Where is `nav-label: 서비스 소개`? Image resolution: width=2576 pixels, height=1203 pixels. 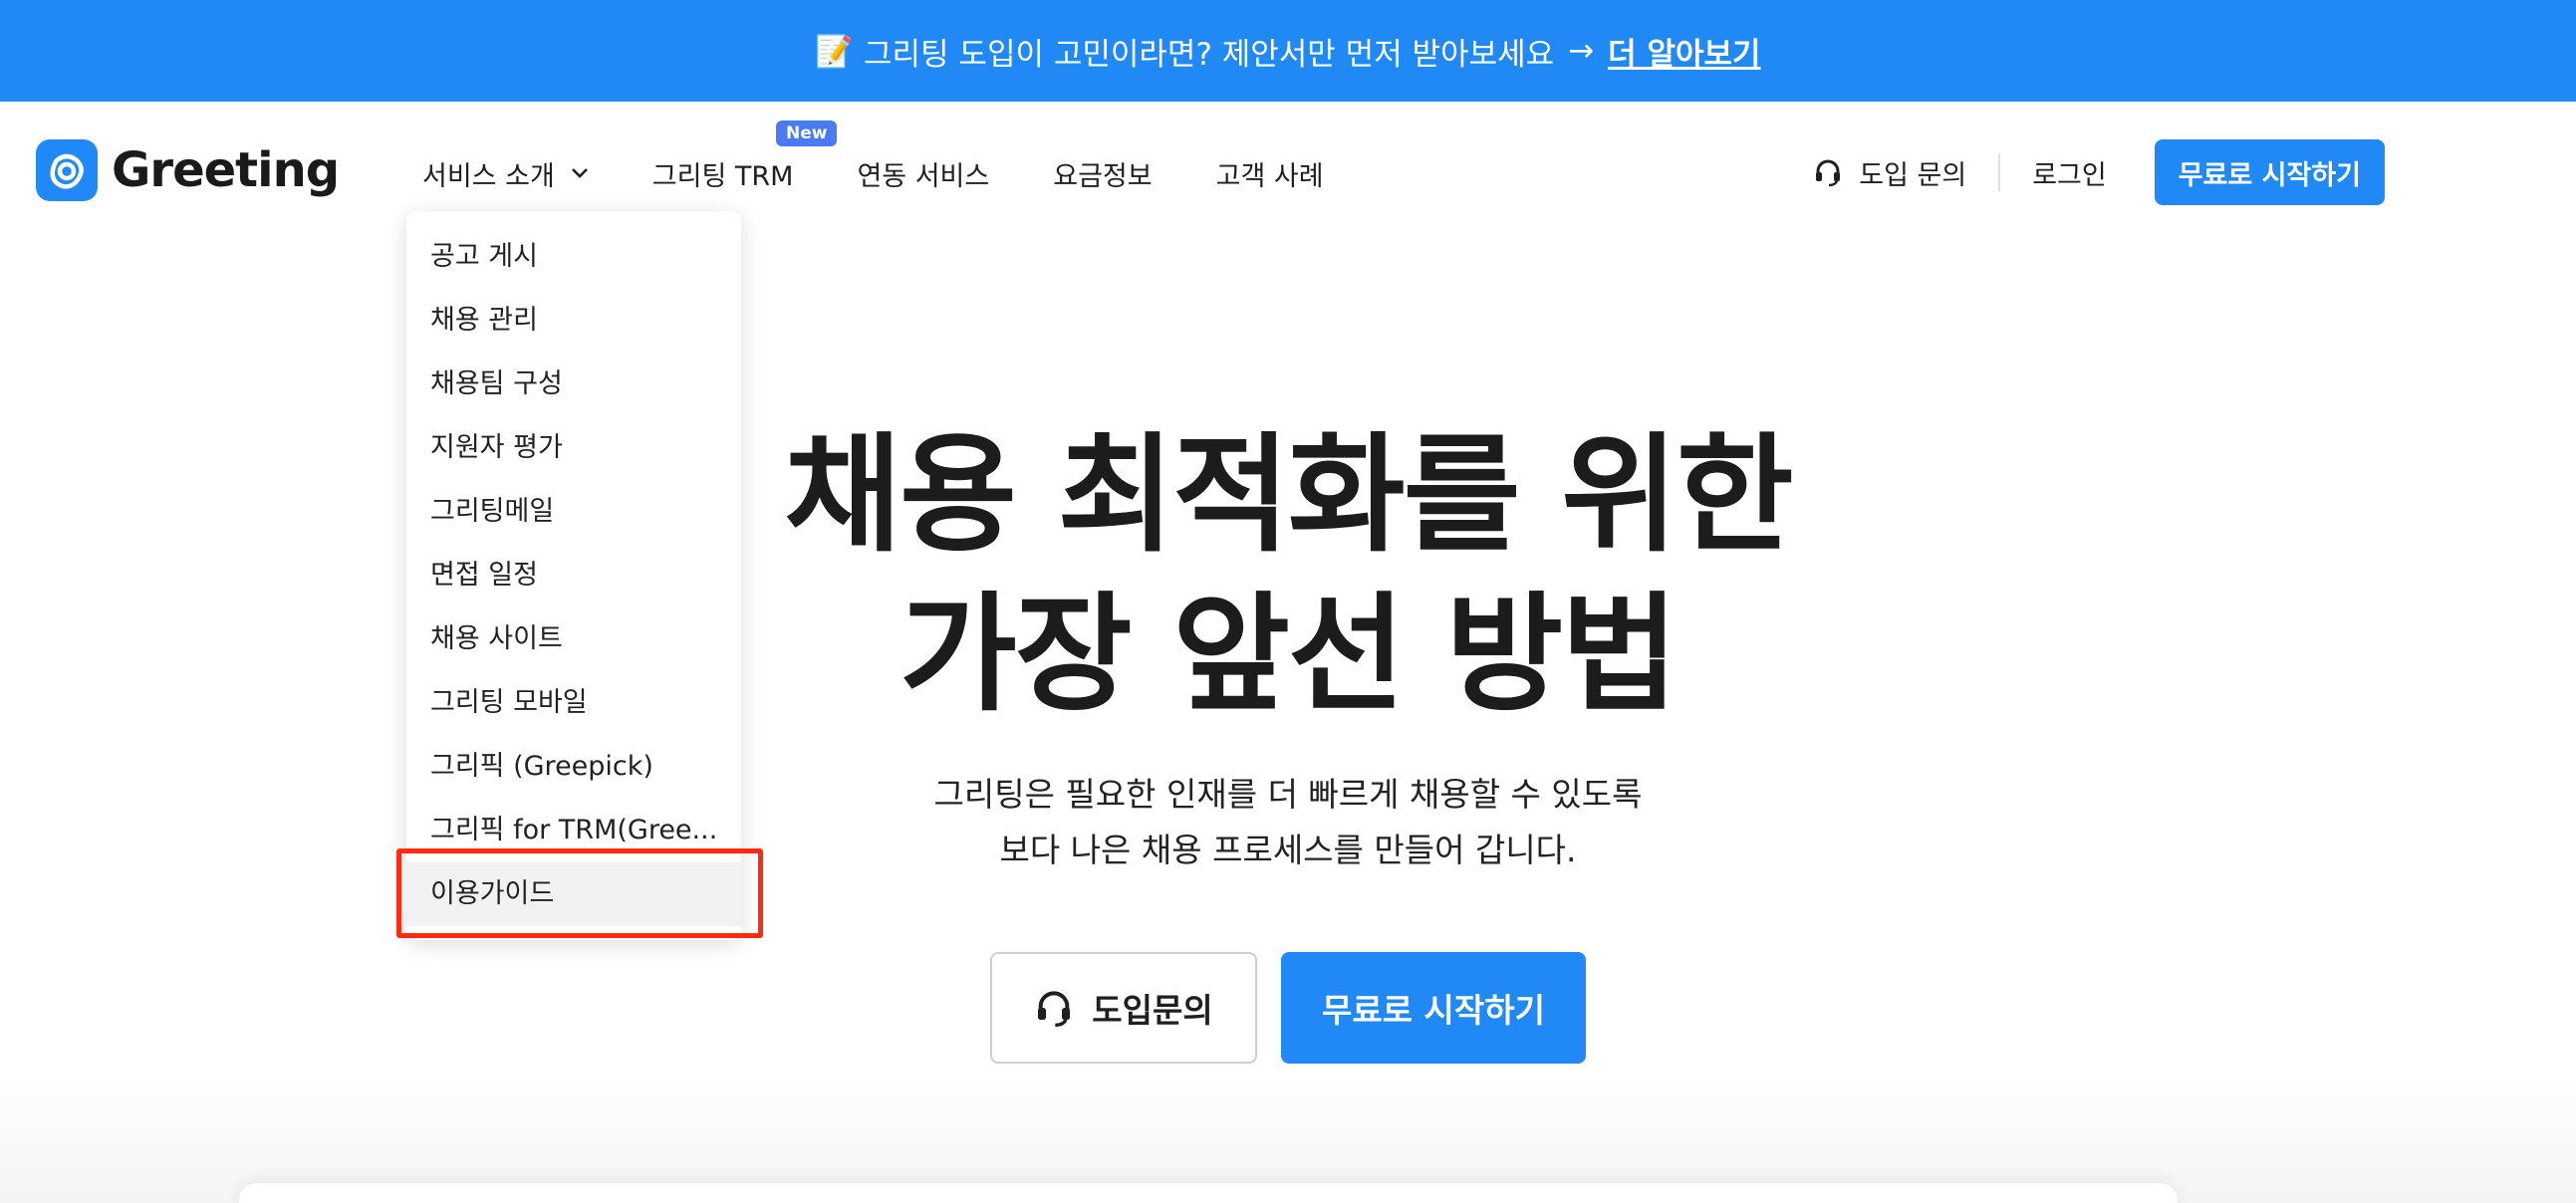 nav-label: 서비스 소개 is located at coordinates (488, 176).